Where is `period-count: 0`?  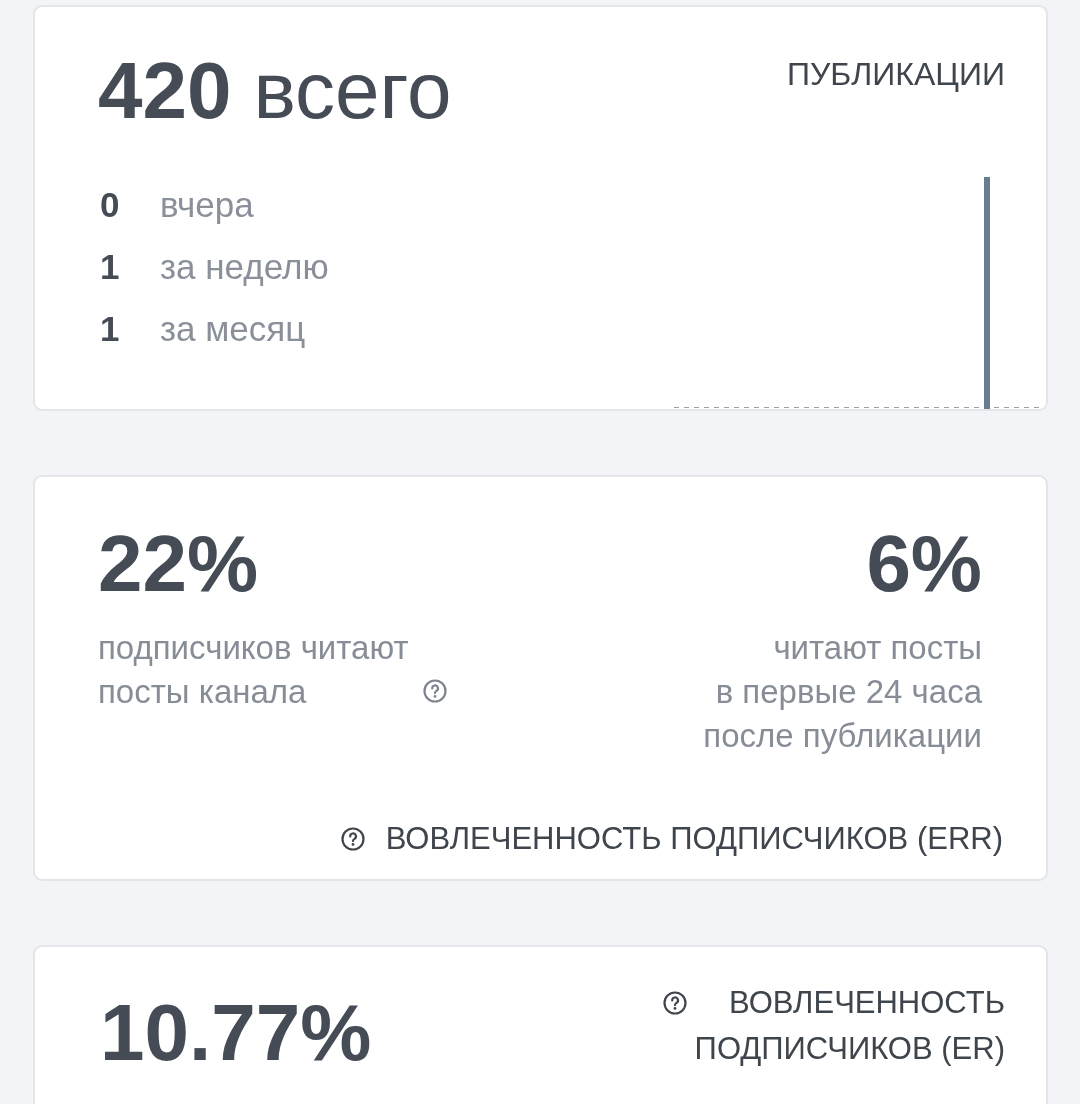
period-count: 0 is located at coordinates (110, 205).